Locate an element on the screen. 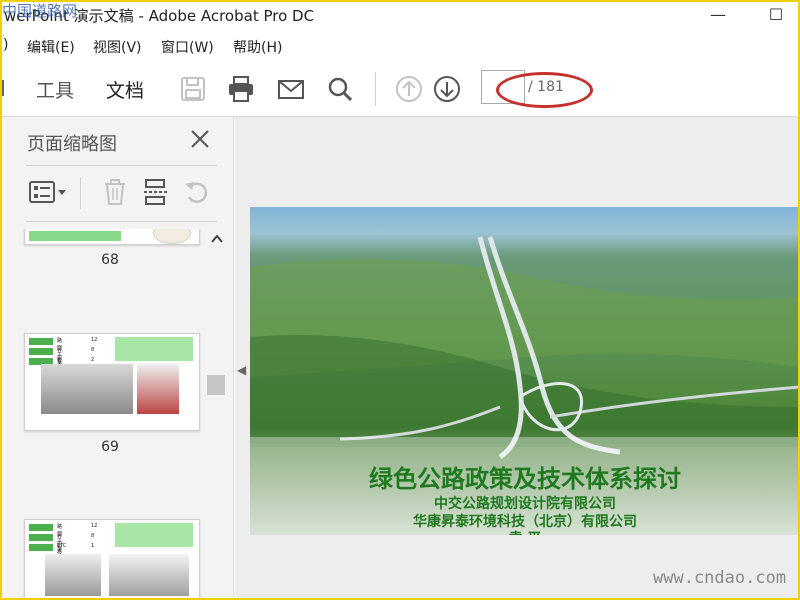  thumbnail-69-green-box is located at coordinates (154, 349).